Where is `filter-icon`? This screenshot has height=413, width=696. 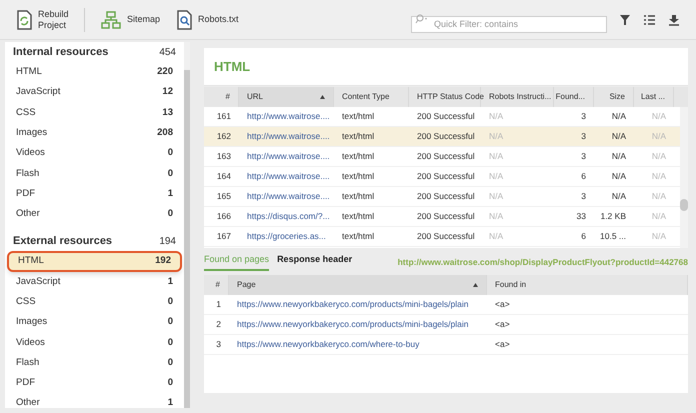 filter-icon is located at coordinates (625, 20).